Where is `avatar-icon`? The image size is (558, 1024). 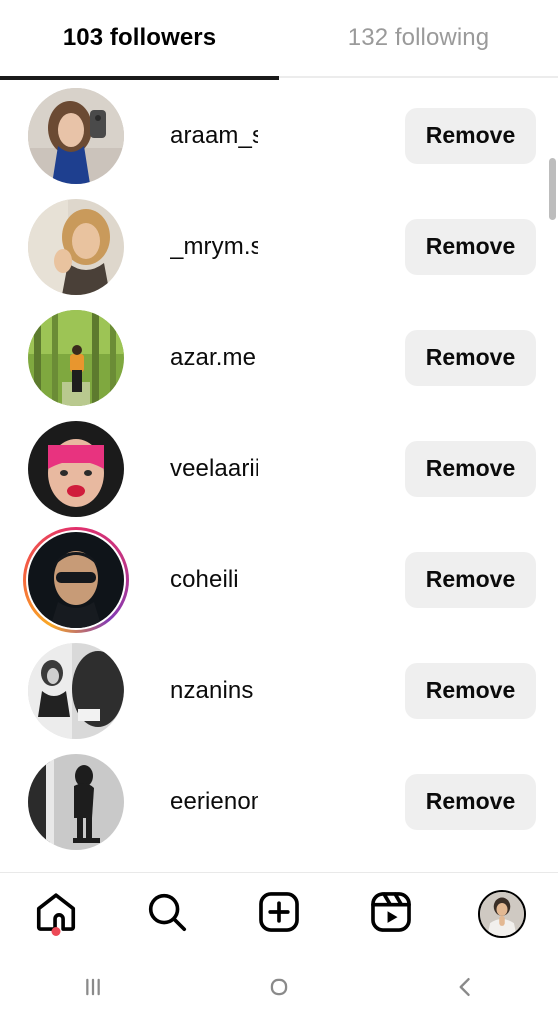
avatar-icon is located at coordinates (502, 914).